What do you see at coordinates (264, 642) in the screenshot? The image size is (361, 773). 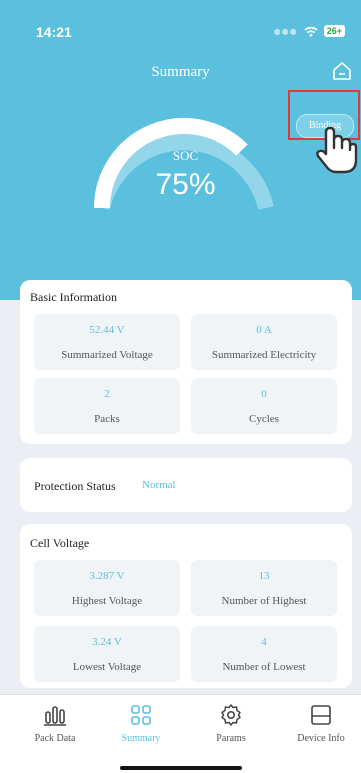 I see `tile-value: 4` at bounding box center [264, 642].